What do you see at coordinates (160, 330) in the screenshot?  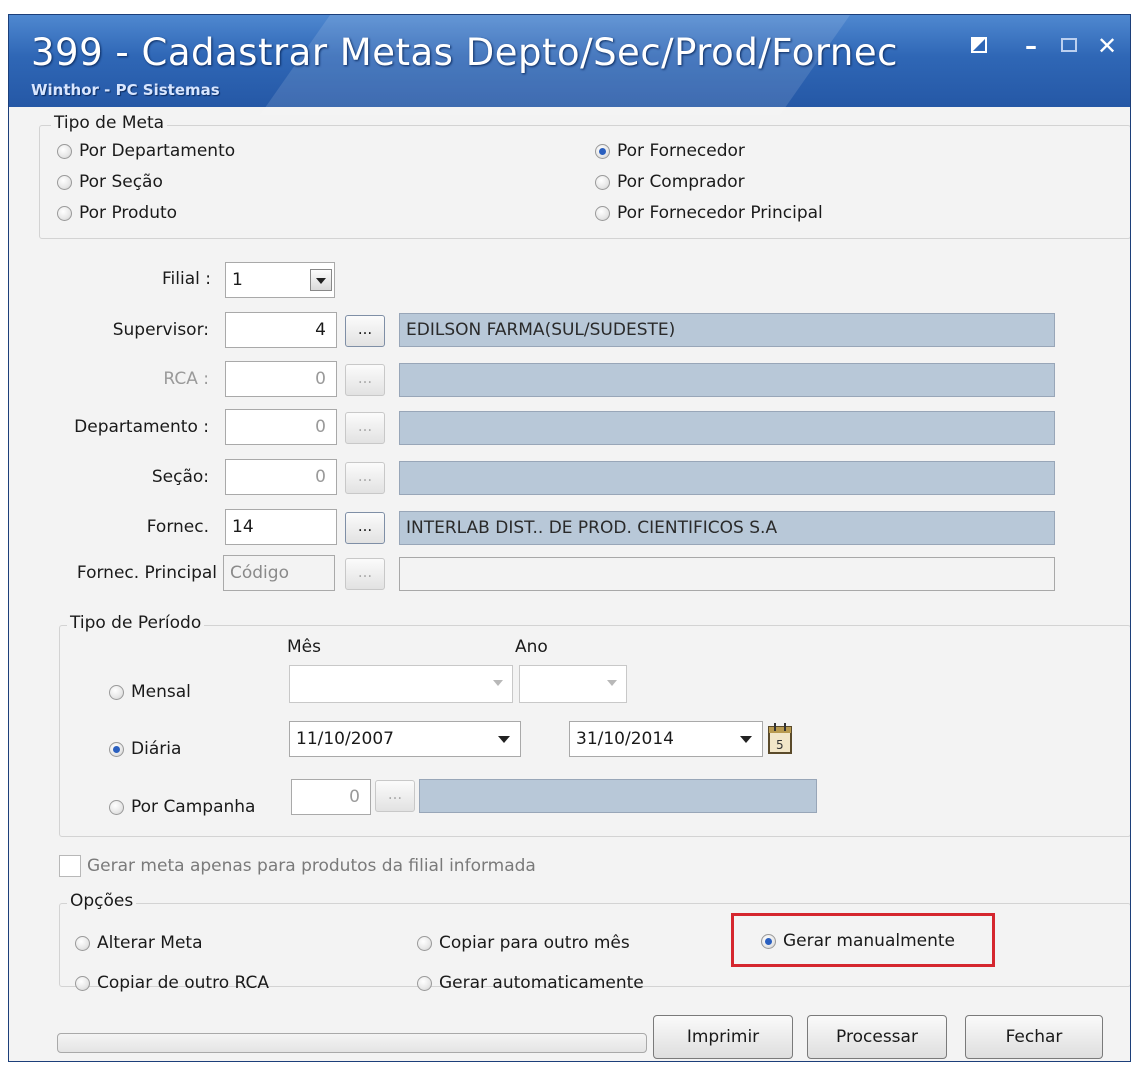 I see `supervisor-label: Supervisor:` at bounding box center [160, 330].